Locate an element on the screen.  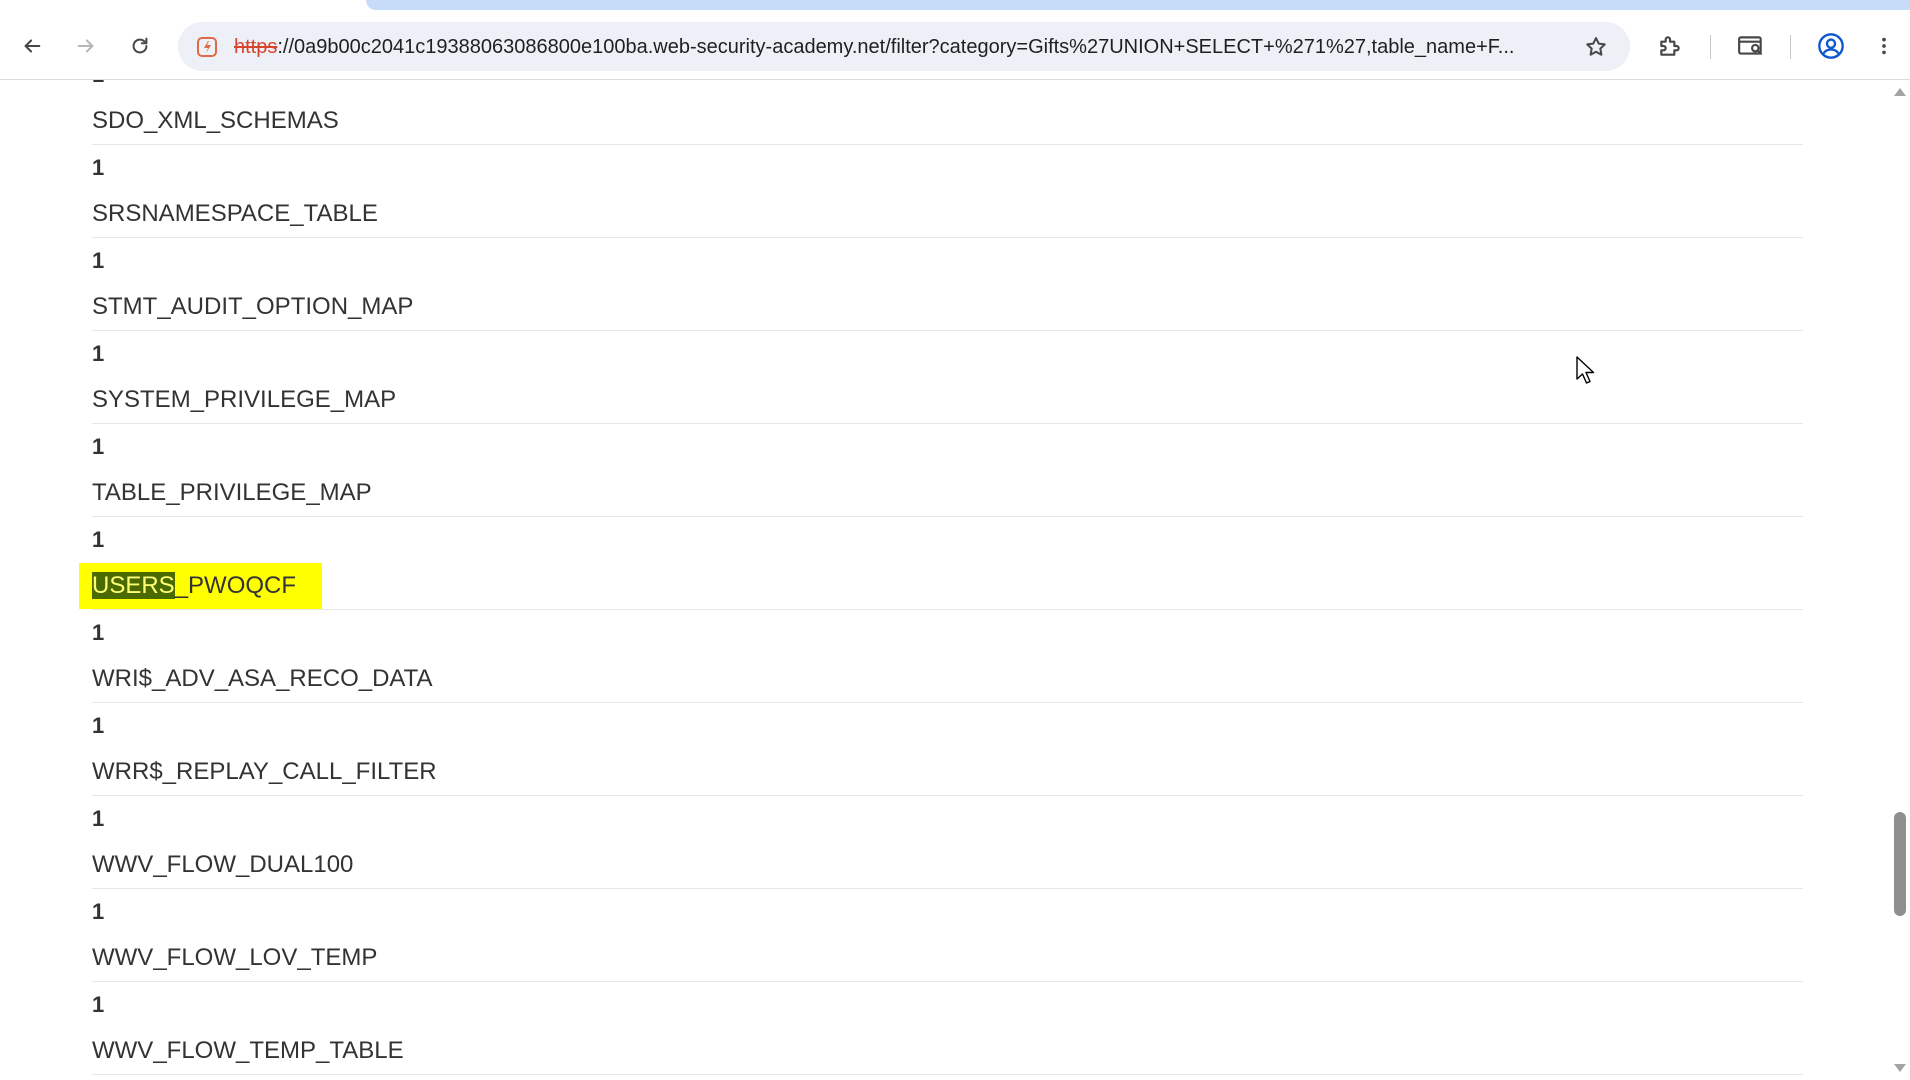
arrow-right-icon is located at coordinates (85, 46).